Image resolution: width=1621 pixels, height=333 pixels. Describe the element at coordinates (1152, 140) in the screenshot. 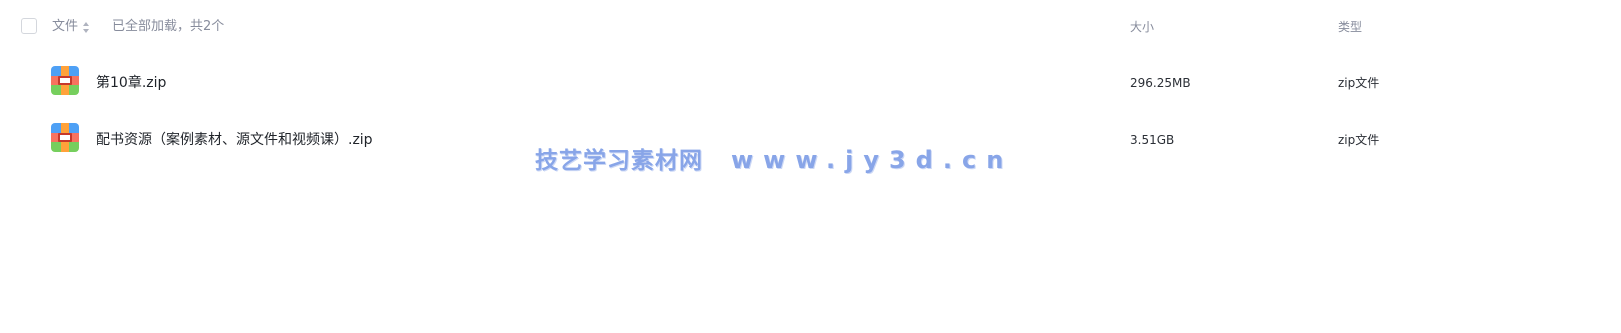

I see `file-size: 3.51GB` at that location.